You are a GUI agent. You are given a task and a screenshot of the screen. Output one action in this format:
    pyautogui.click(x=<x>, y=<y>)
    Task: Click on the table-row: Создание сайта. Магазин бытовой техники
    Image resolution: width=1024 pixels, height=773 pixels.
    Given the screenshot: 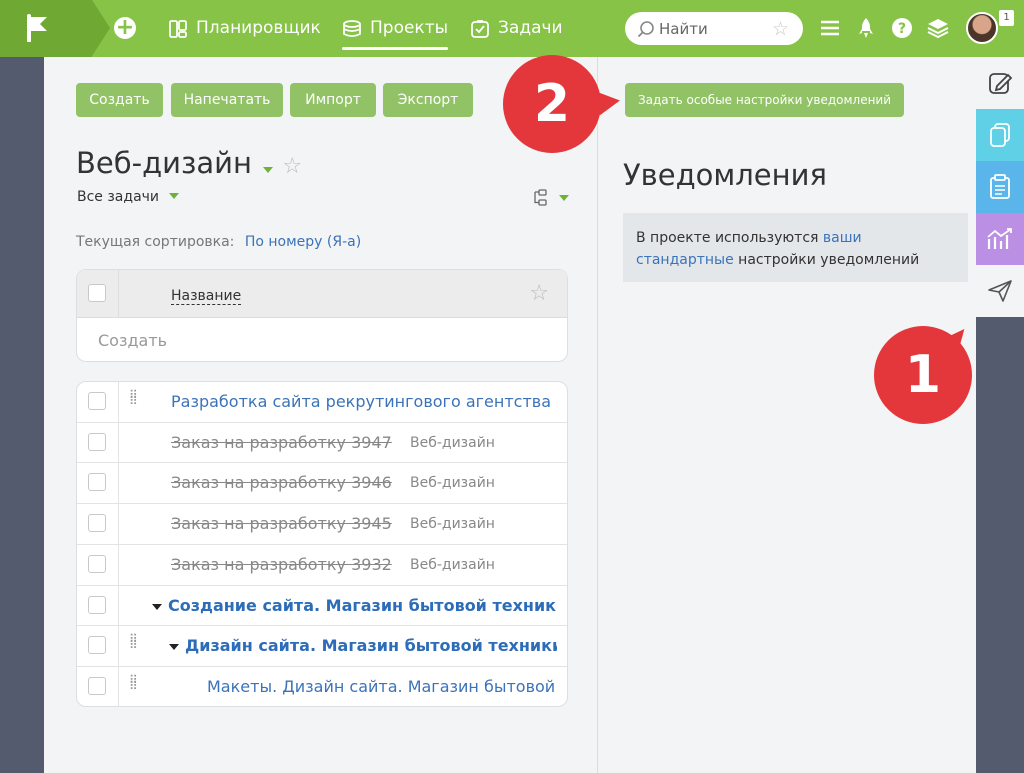 What is the action you would take?
    pyautogui.click(x=322, y=605)
    